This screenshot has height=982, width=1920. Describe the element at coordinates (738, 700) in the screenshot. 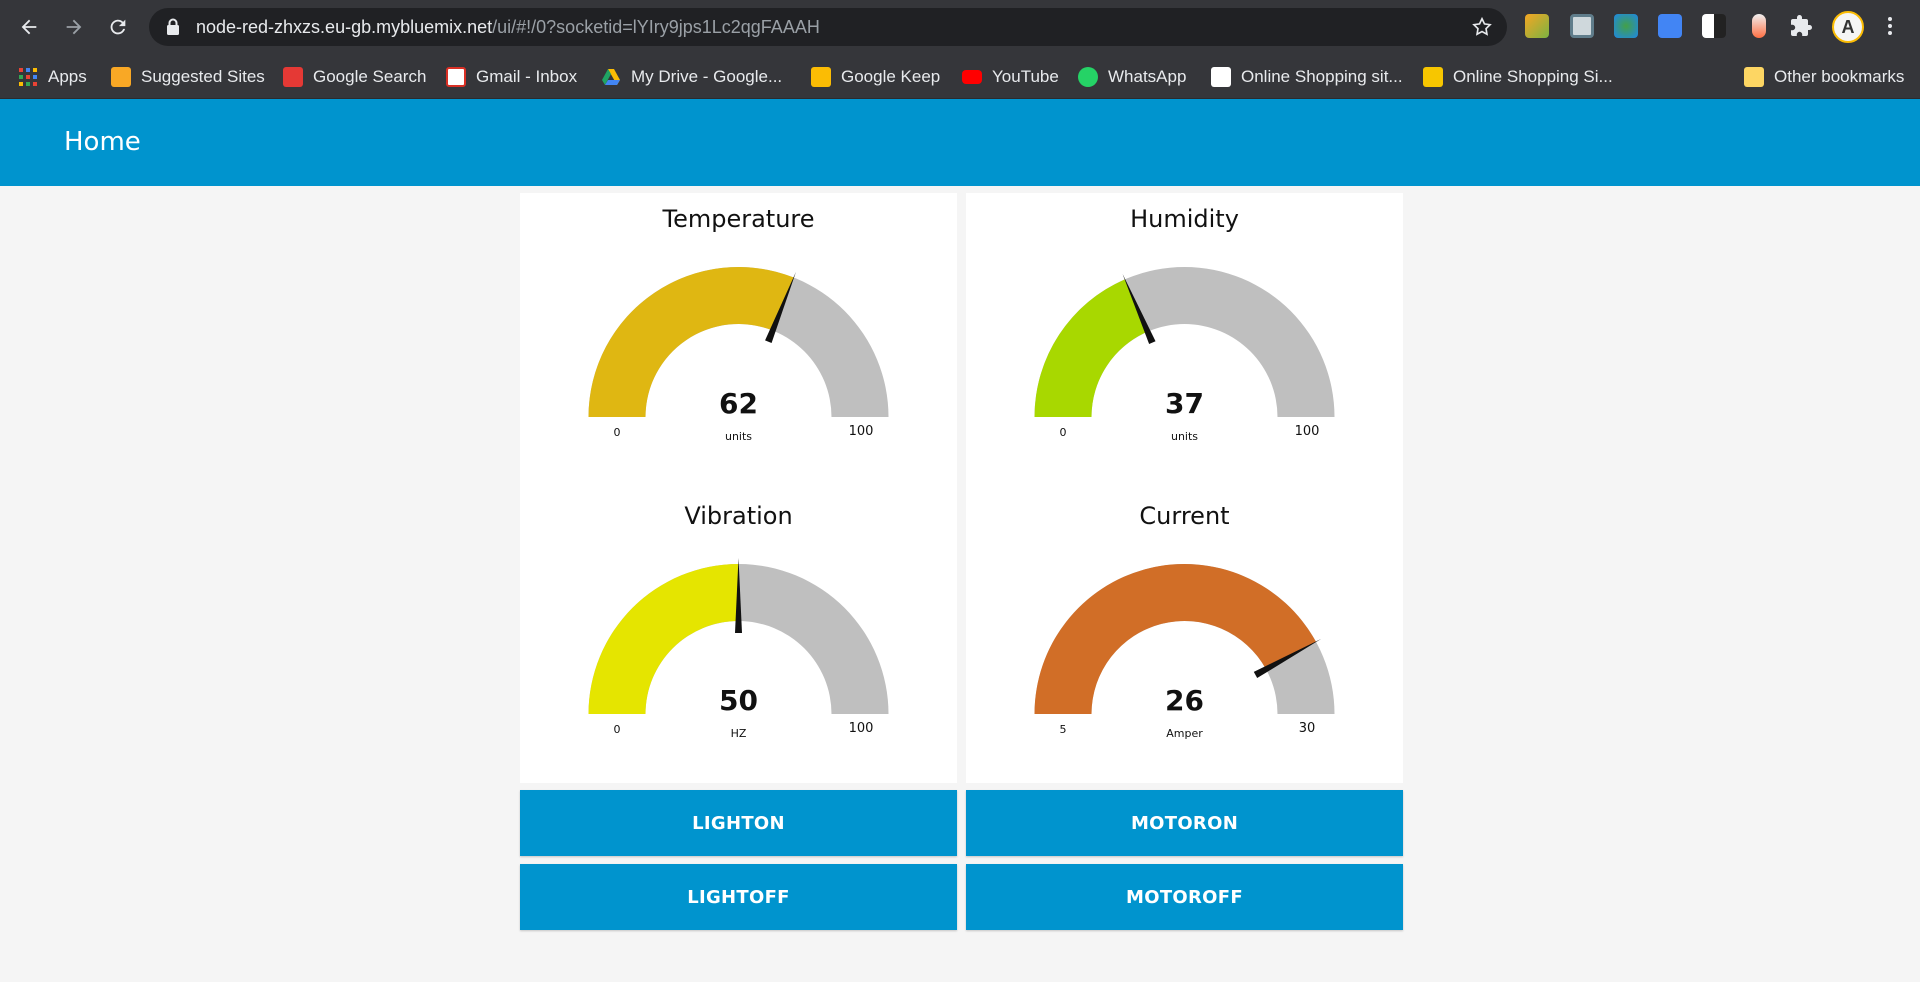

I see `gauge-value: 50` at that location.